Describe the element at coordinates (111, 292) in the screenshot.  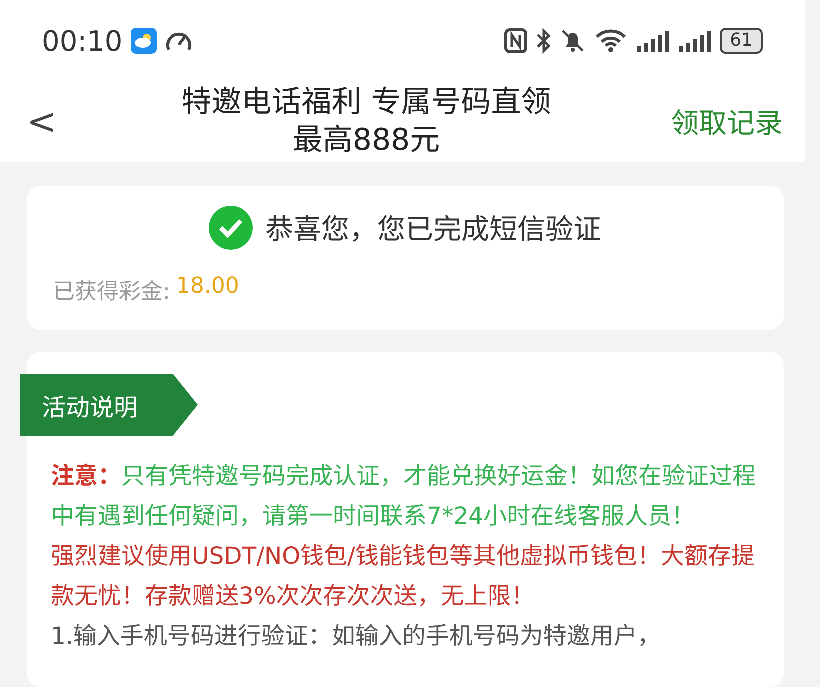
I see `bonus-label: 已获得彩金:` at that location.